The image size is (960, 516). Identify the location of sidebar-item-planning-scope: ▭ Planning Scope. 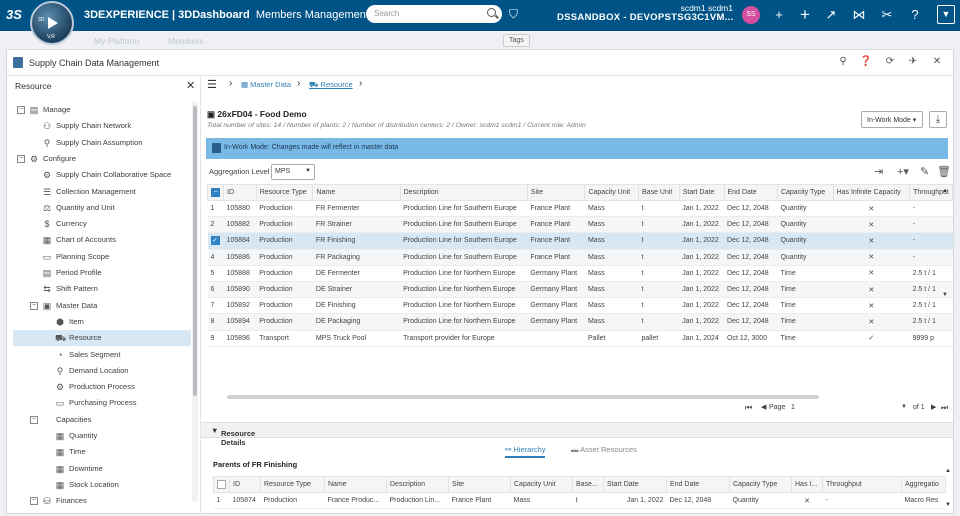
(99, 257).